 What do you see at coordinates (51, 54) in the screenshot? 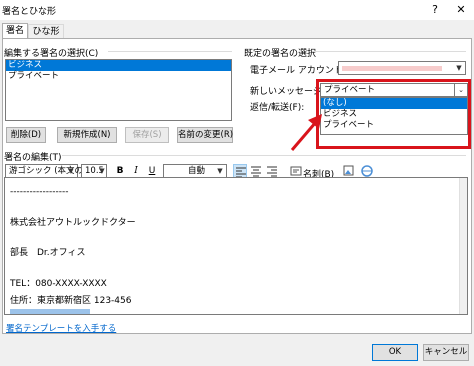
I see `edit-signature-label: 編集する署名の選択(C)` at bounding box center [51, 54].